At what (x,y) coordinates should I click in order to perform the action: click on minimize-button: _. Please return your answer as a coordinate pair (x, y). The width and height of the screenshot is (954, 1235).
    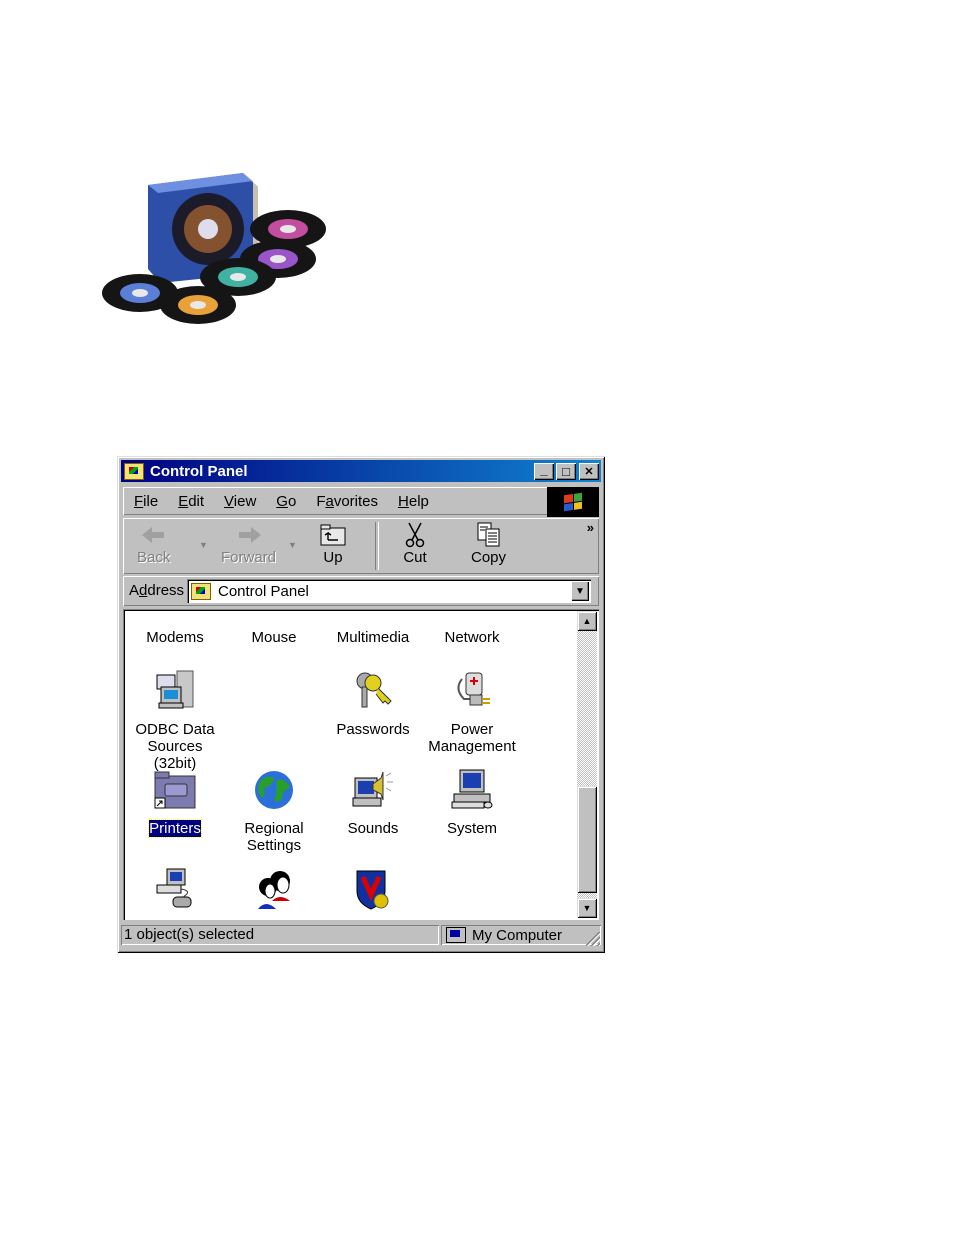
    Looking at the image, I should click on (544, 471).